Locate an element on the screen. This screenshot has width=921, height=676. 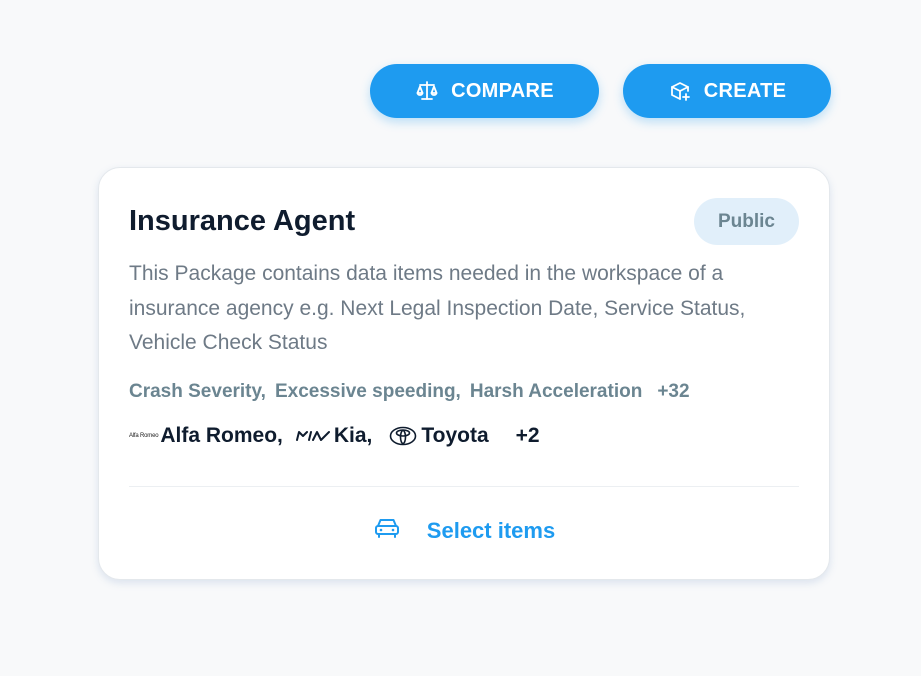
tag-item: Harsh Acceleration is located at coordinates (556, 391).